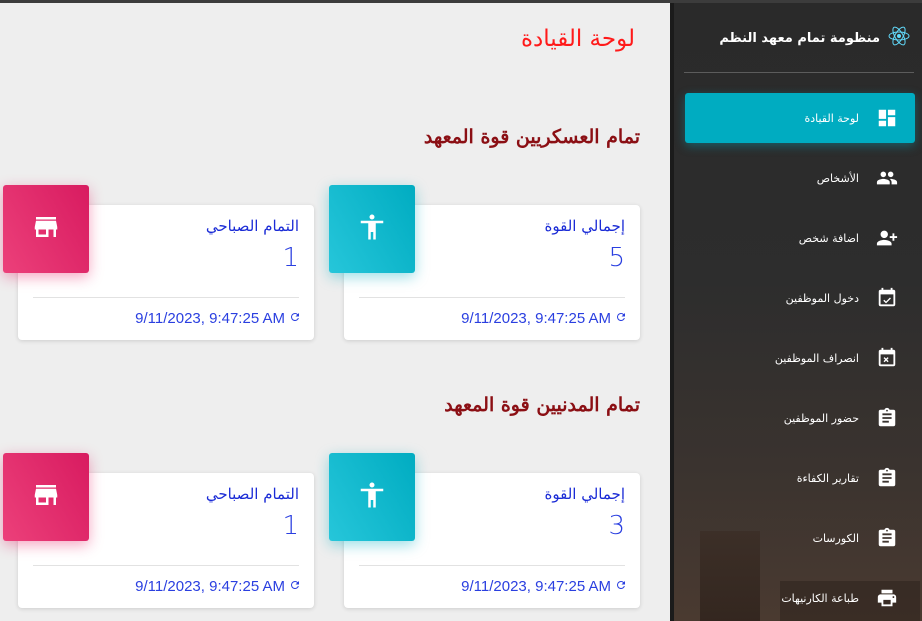  Describe the element at coordinates (158, 530) in the screenshot. I see `stat-card-morning-civilian: التمام الصباحي 1 9/11/2023, 9:47:25 AM` at that location.